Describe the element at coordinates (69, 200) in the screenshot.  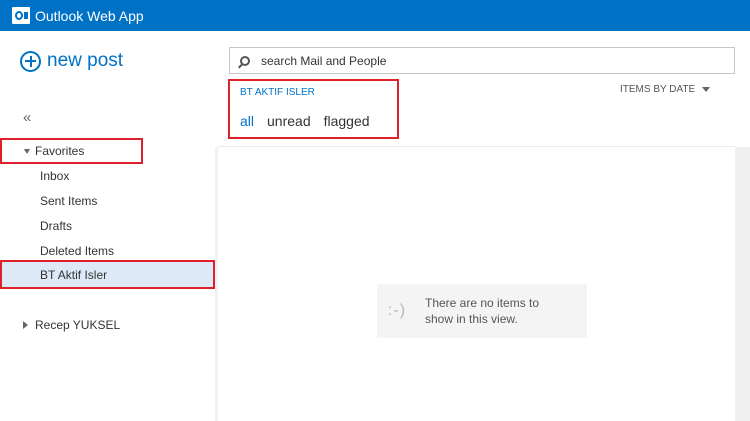
I see `nav-item-label: Sent Items` at that location.